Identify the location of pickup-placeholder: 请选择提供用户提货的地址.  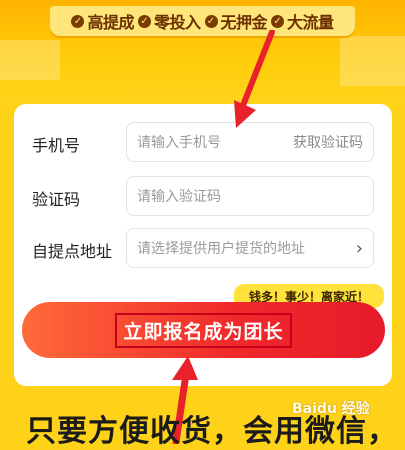
(221, 249).